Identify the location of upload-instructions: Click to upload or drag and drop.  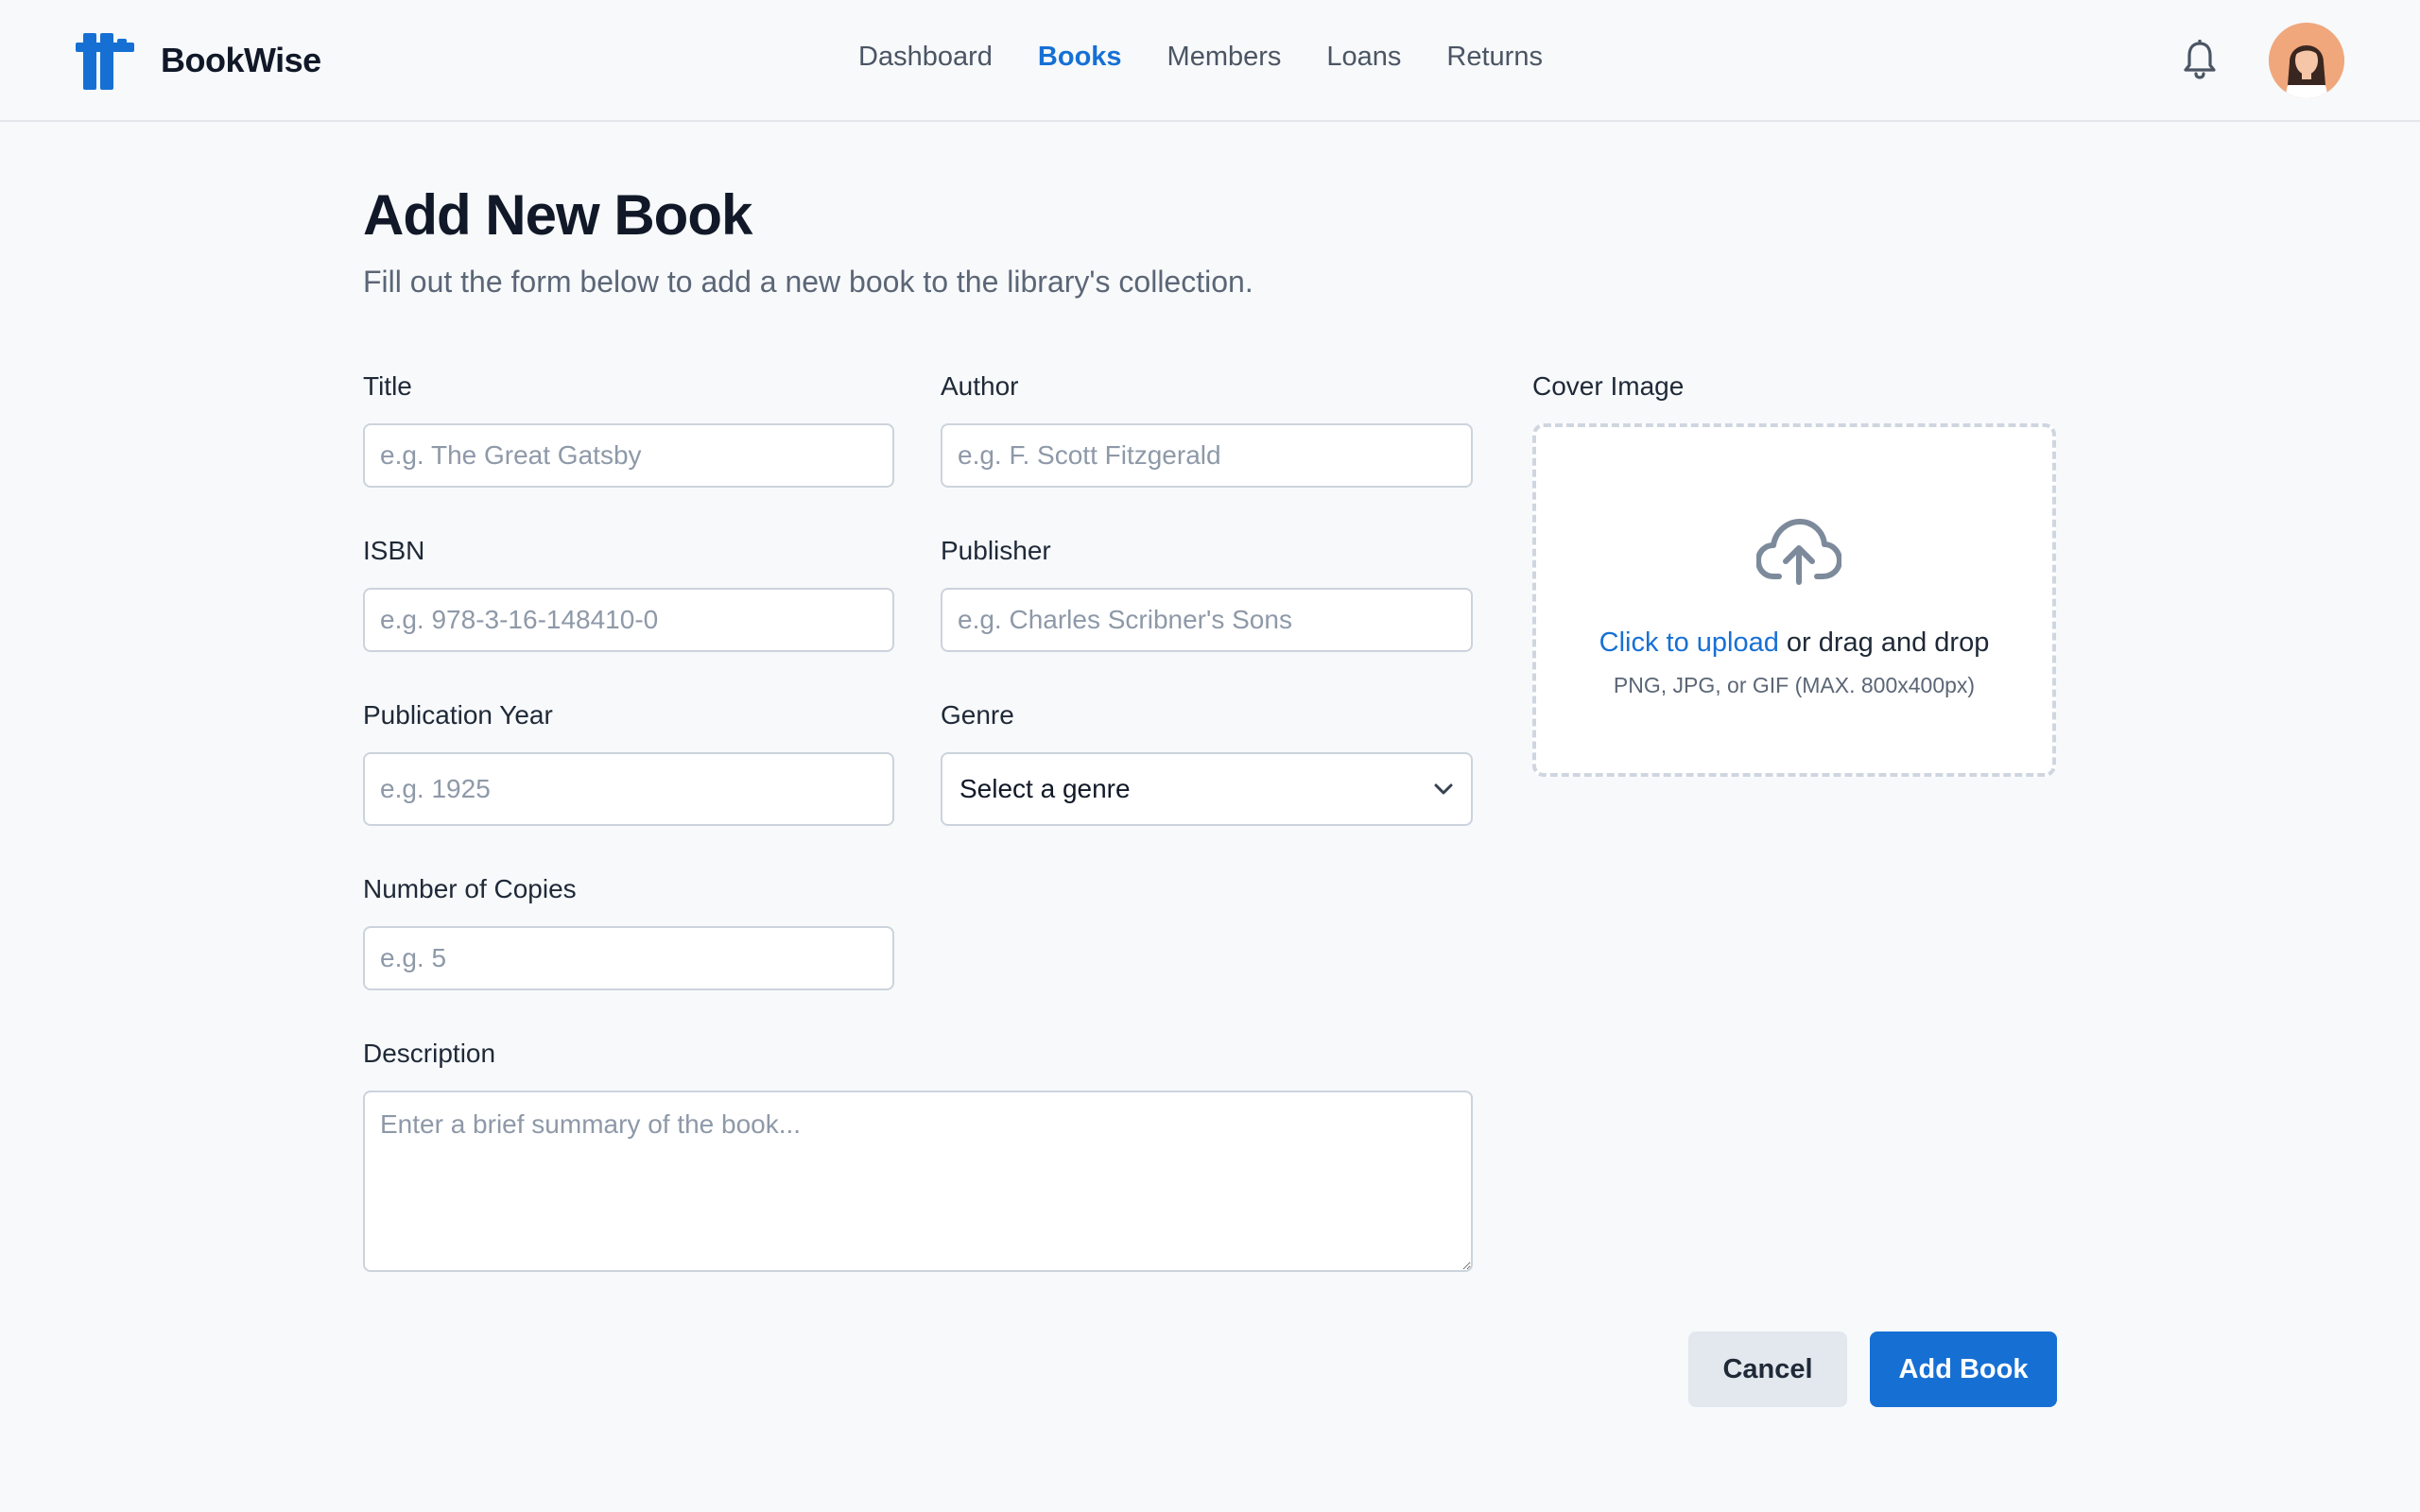
(1794, 643).